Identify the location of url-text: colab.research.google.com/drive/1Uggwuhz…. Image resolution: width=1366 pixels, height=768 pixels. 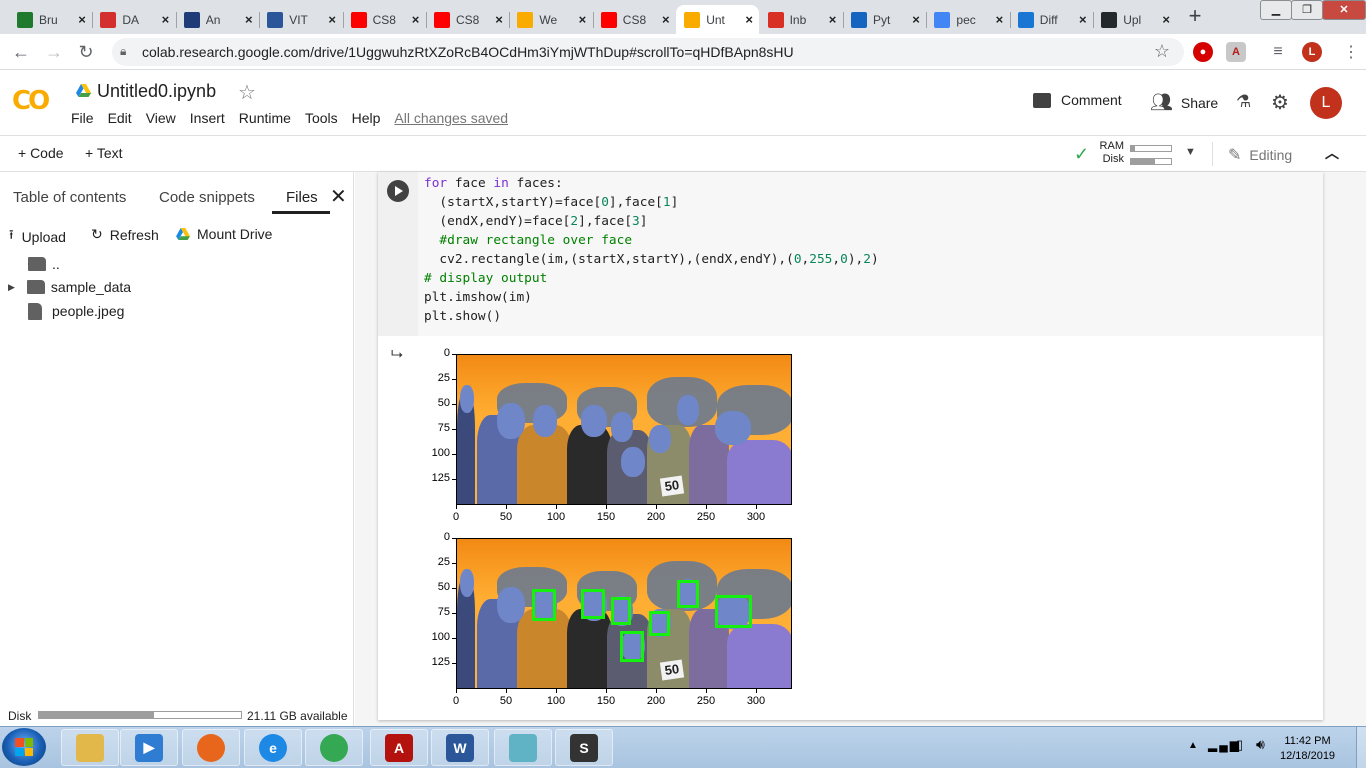
(468, 52).